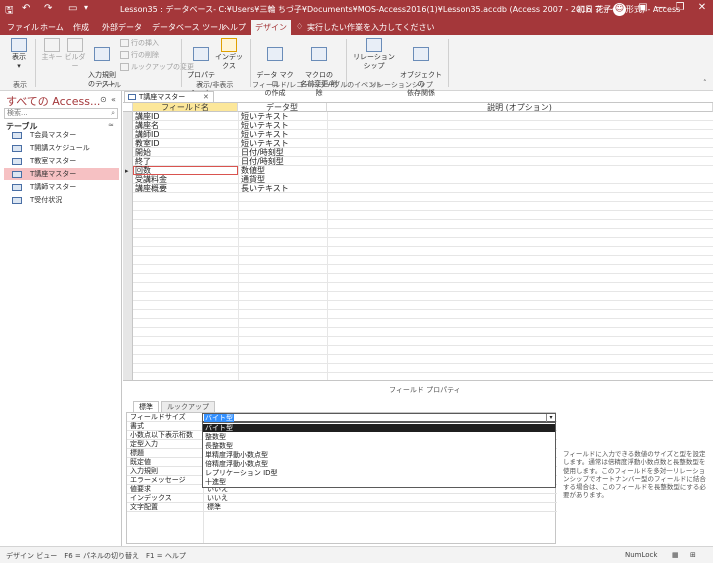  I want to click on nav-menu-icon: ⊙, so click(103, 99).